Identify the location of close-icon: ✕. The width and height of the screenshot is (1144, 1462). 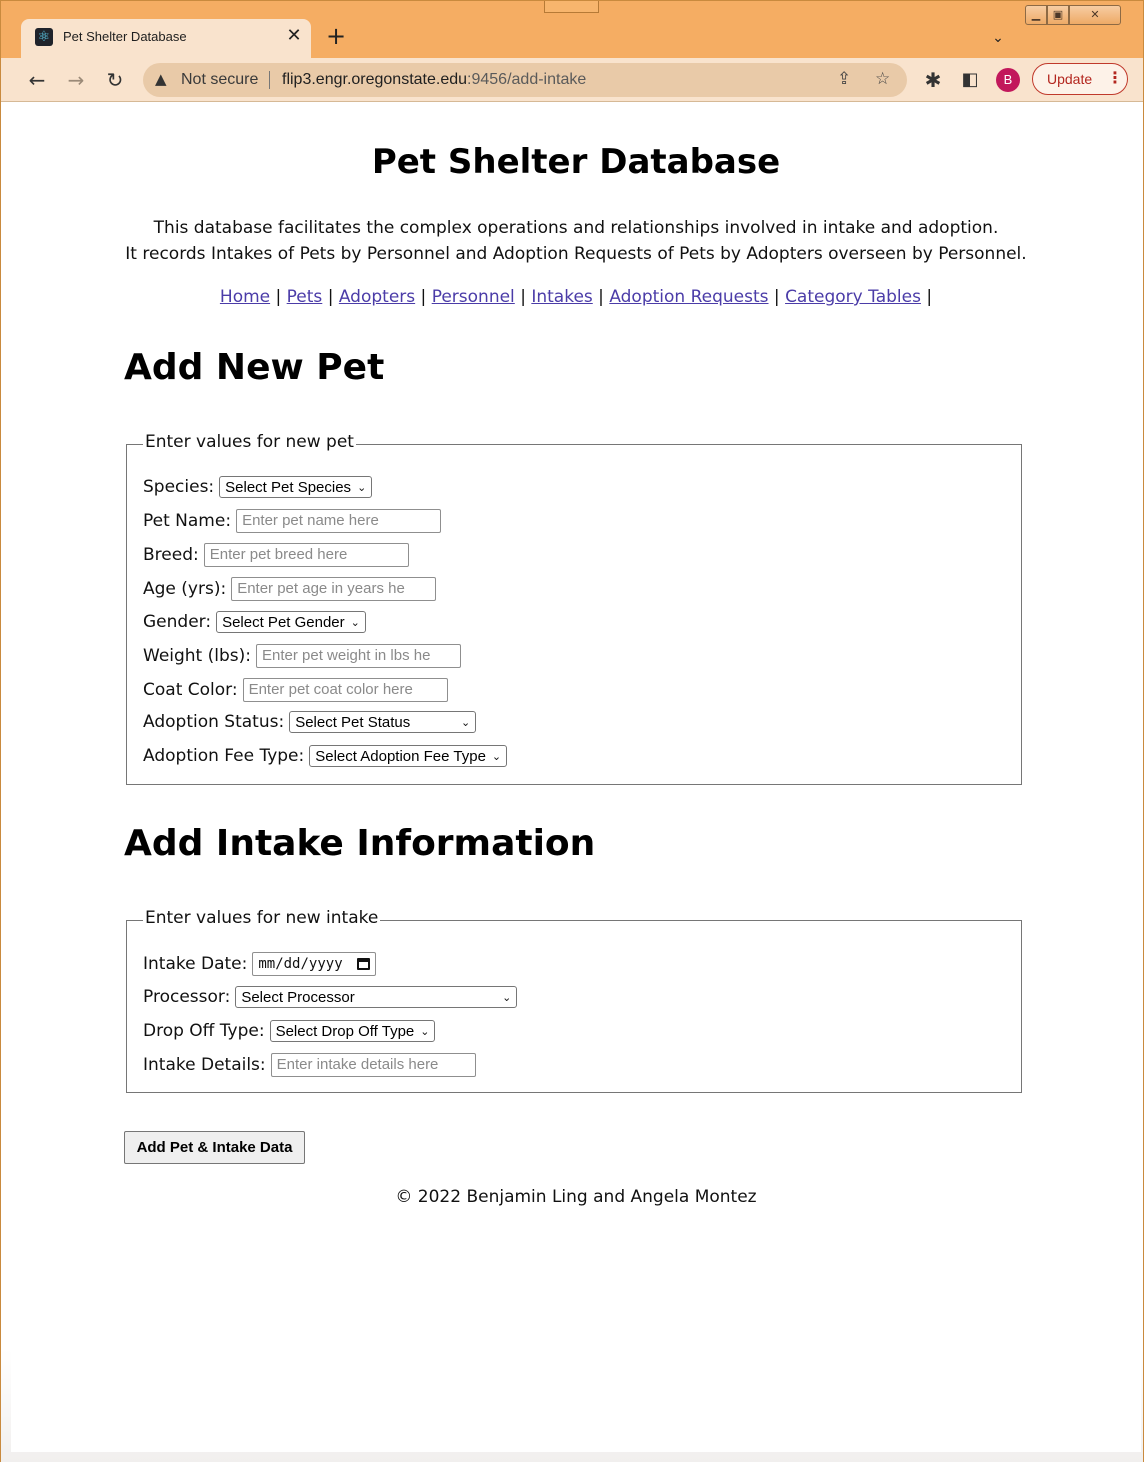
(294, 36).